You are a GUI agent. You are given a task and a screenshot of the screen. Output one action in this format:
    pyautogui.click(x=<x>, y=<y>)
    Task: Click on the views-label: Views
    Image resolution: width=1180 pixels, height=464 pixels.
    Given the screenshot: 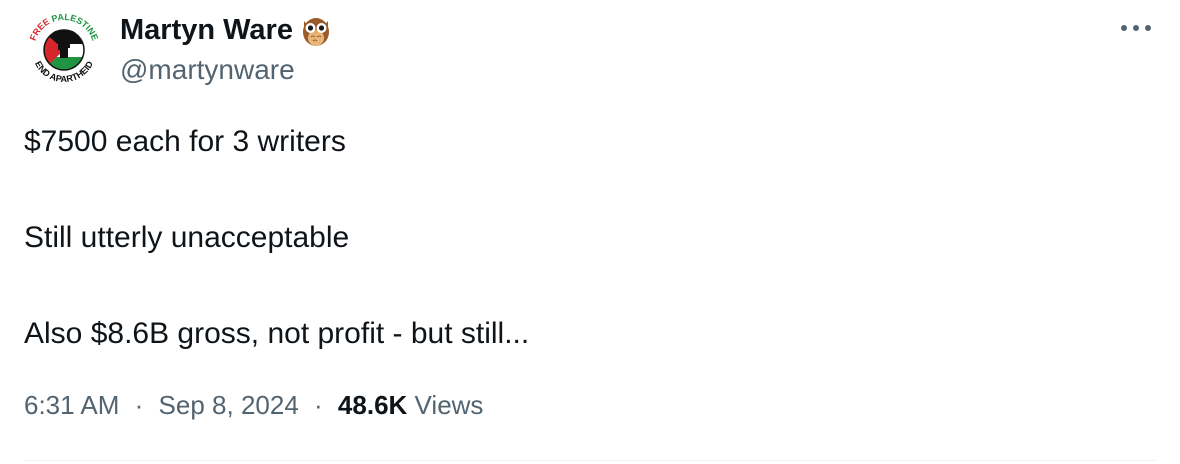 What is the action you would take?
    pyautogui.click(x=449, y=405)
    